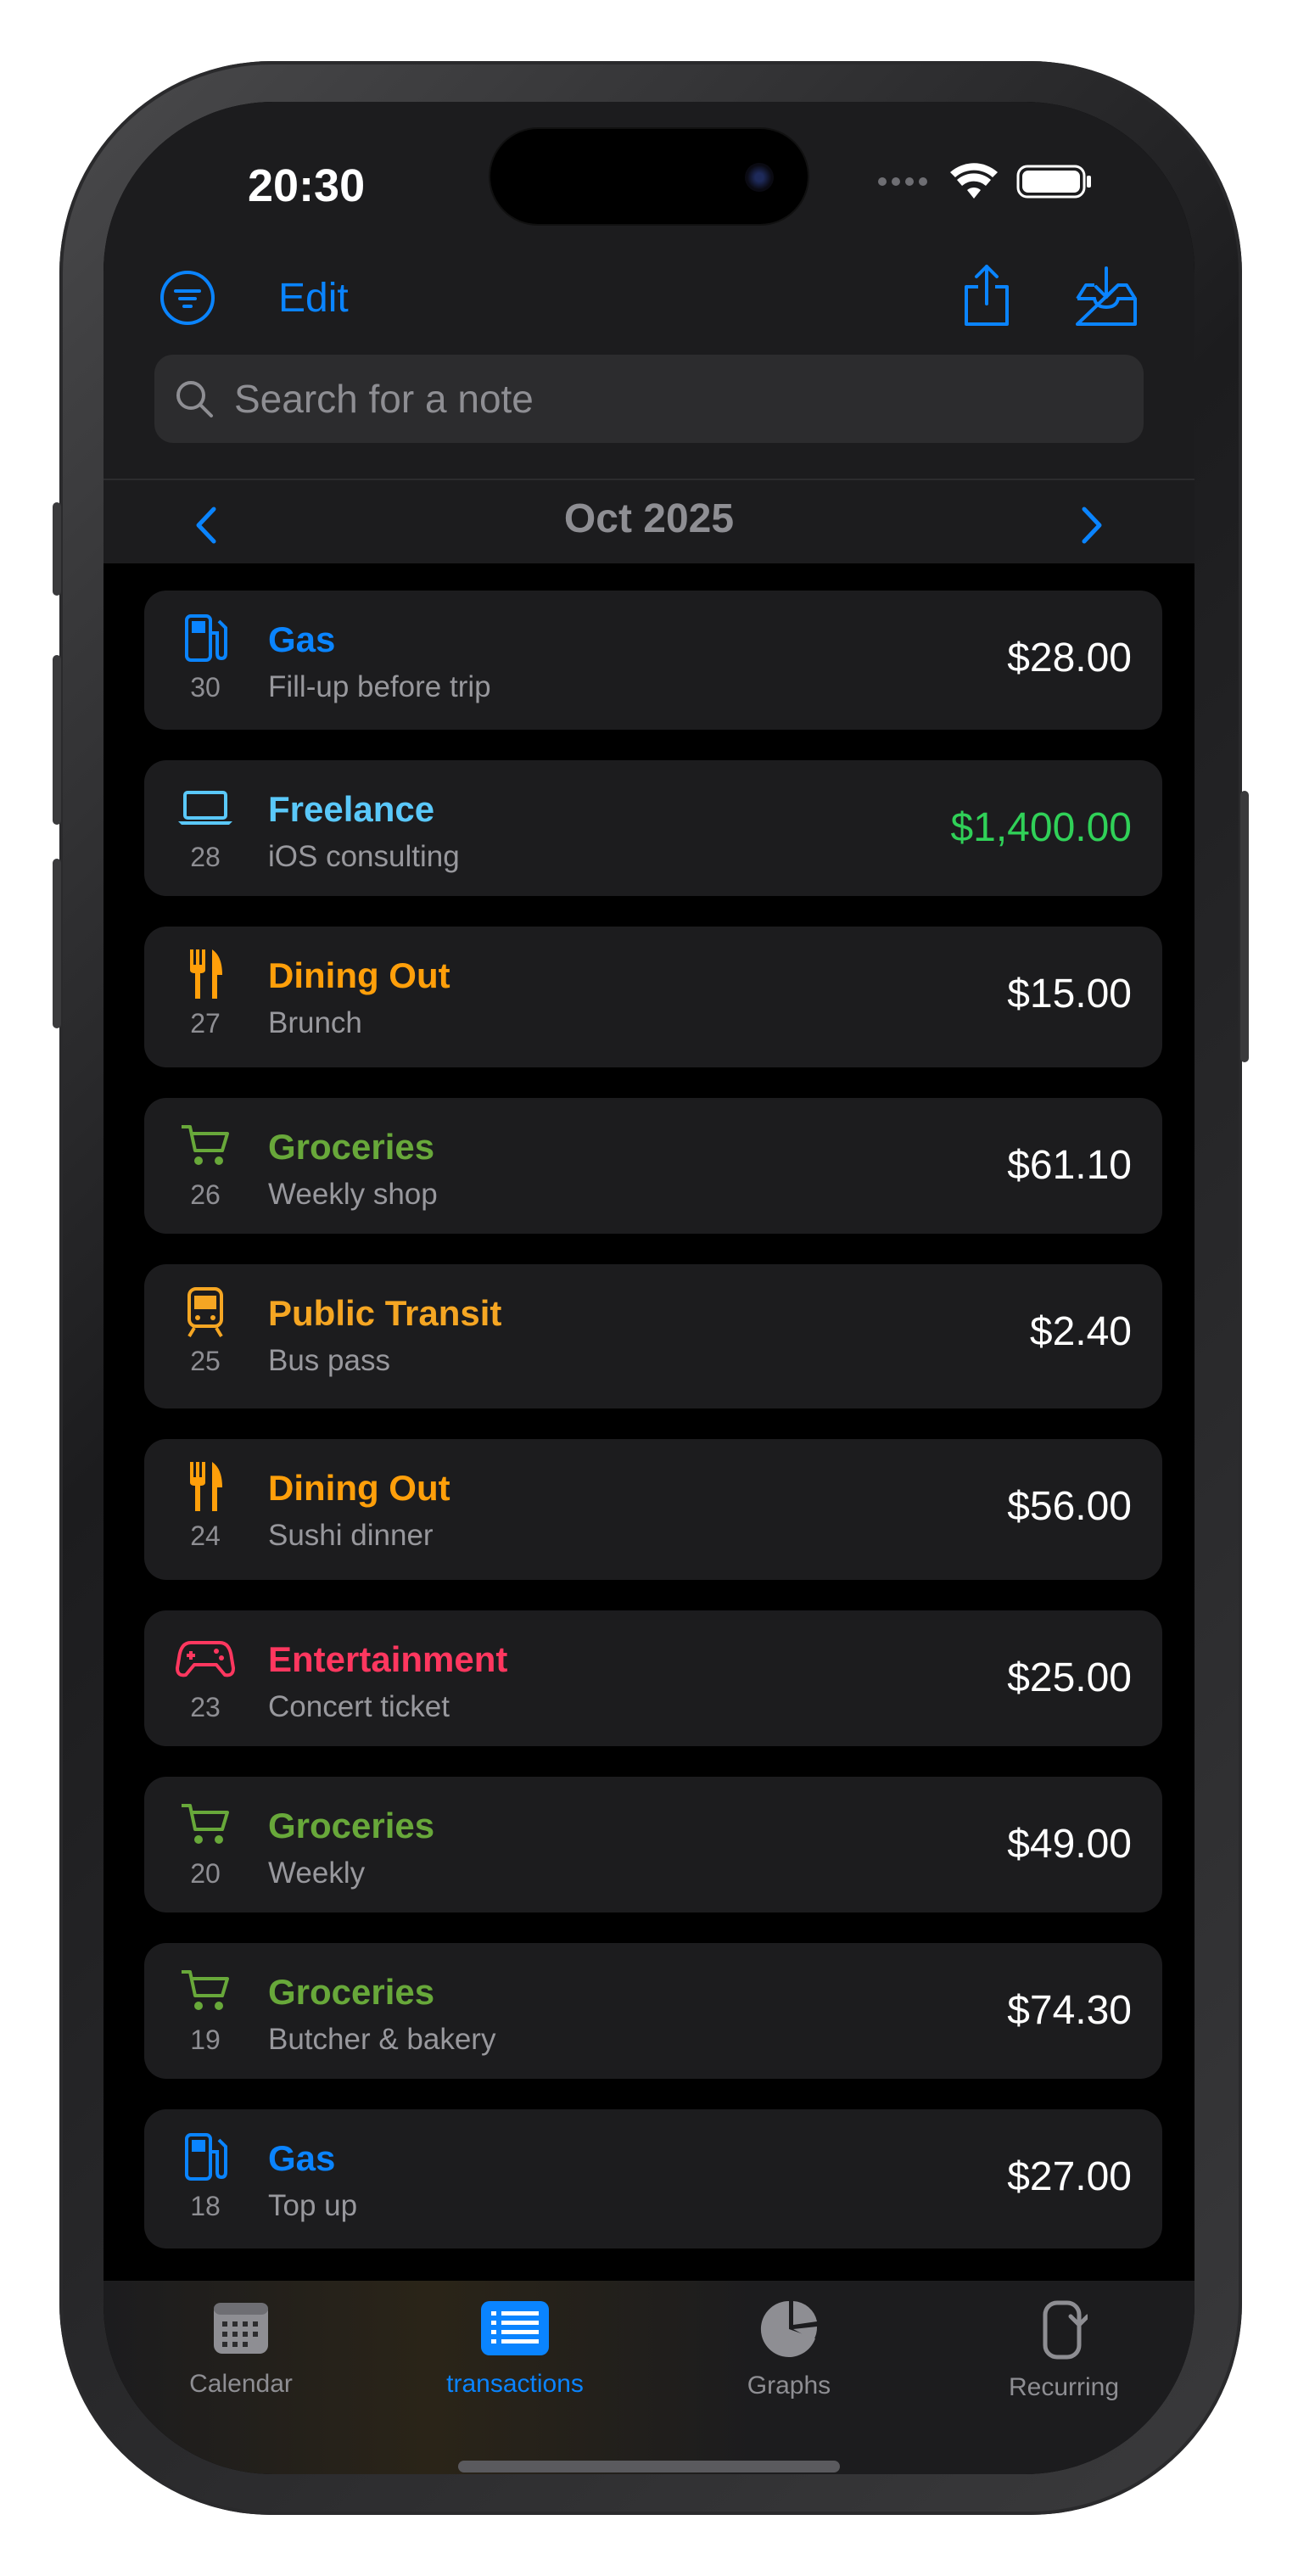 Image resolution: width=1298 pixels, height=2576 pixels. What do you see at coordinates (359, 1706) in the screenshot?
I see `transaction-note: Concert ticket` at bounding box center [359, 1706].